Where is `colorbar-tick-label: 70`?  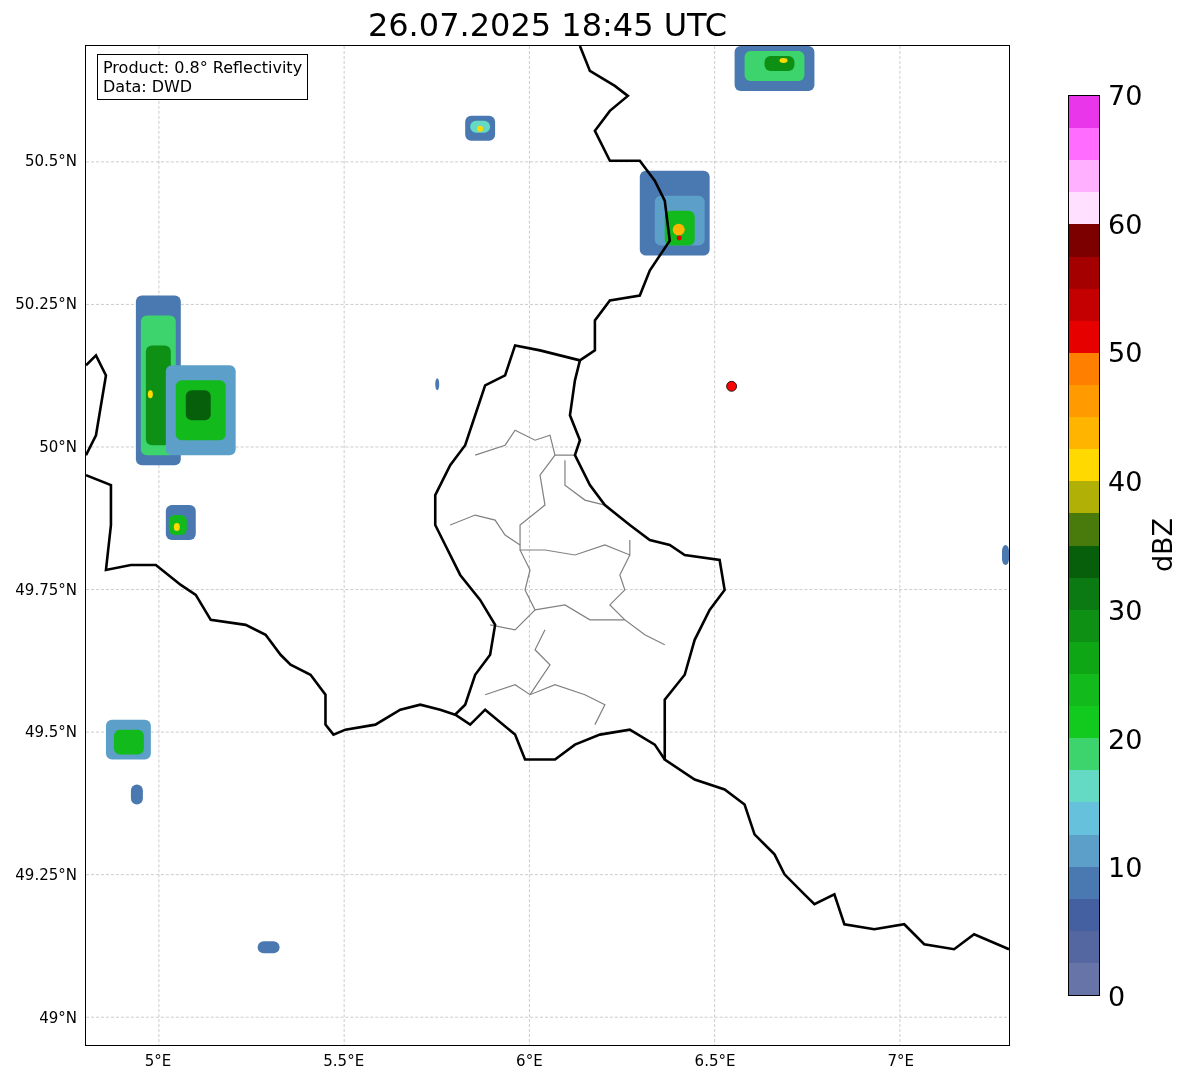 colorbar-tick-label: 70 is located at coordinates (1125, 95).